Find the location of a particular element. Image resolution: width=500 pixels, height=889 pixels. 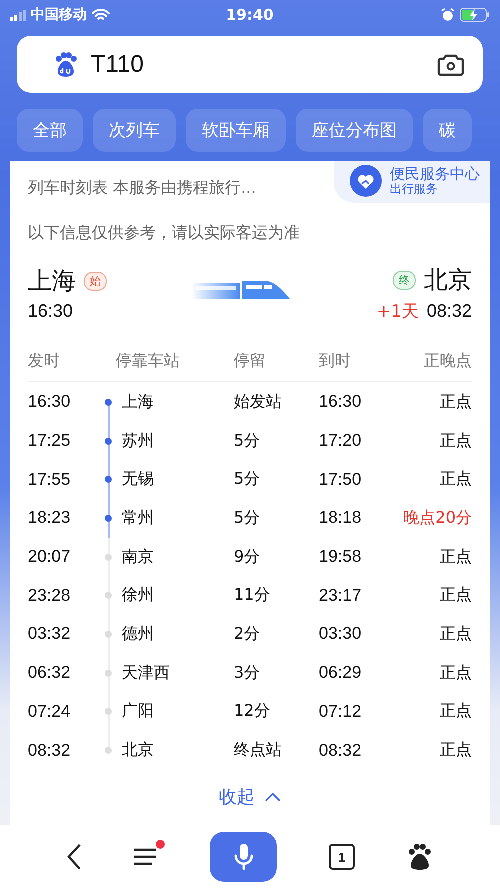

table-cell-text: 03:30 is located at coordinates (341, 634).